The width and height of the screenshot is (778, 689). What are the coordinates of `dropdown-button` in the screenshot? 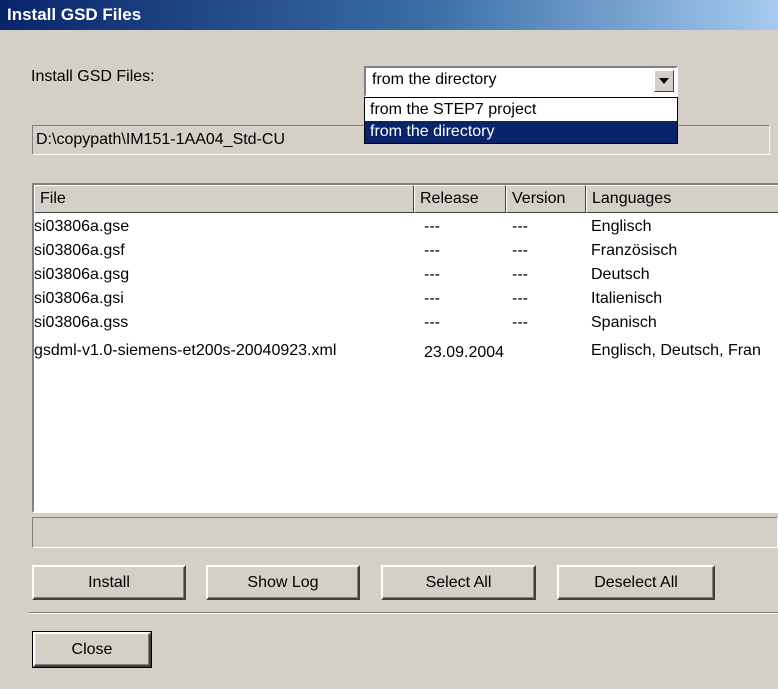 It's located at (664, 81).